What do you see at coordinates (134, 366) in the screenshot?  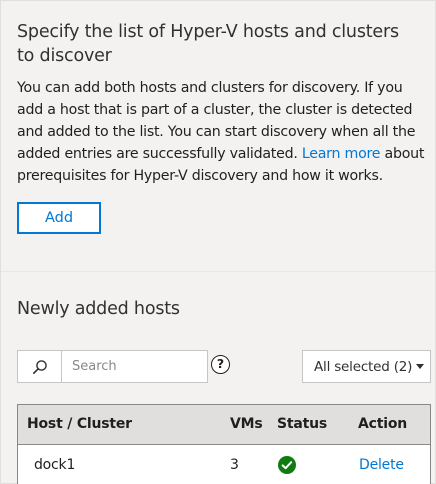 I see `search-input` at bounding box center [134, 366].